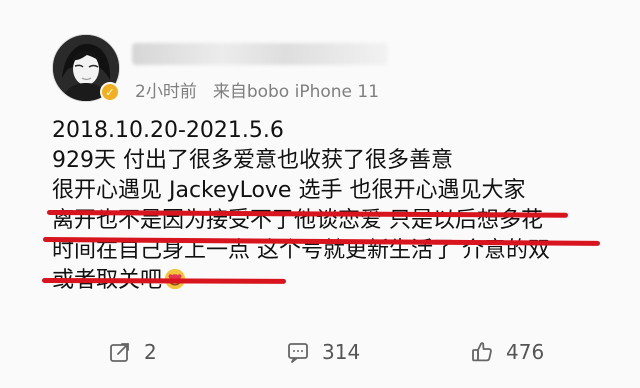 Image resolution: width=640 pixels, height=388 pixels. I want to click on post-line-1: 2018.10.20-2021.5.6, so click(168, 130).